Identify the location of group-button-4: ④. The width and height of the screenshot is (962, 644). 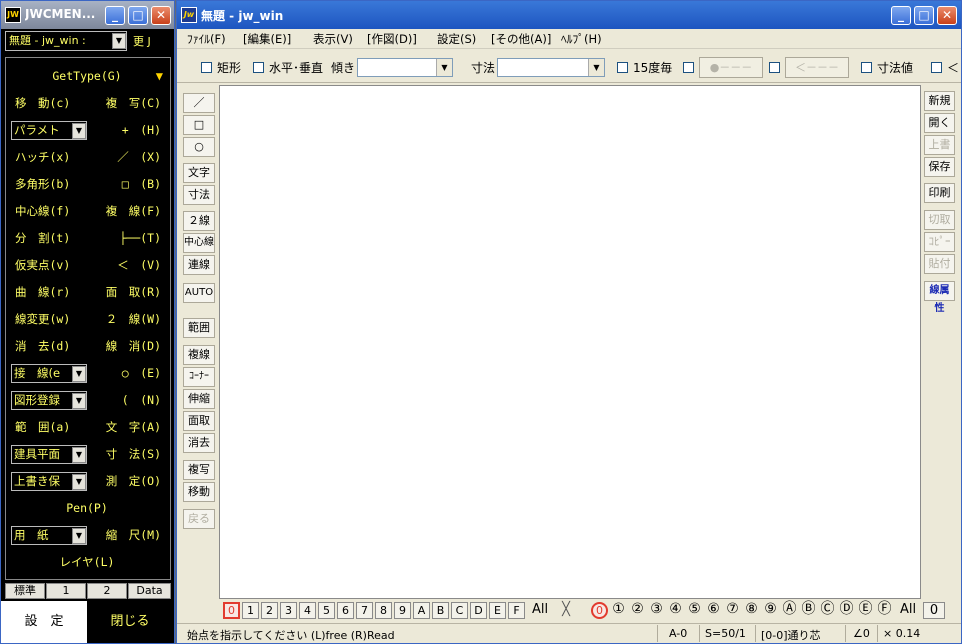
(675, 610).